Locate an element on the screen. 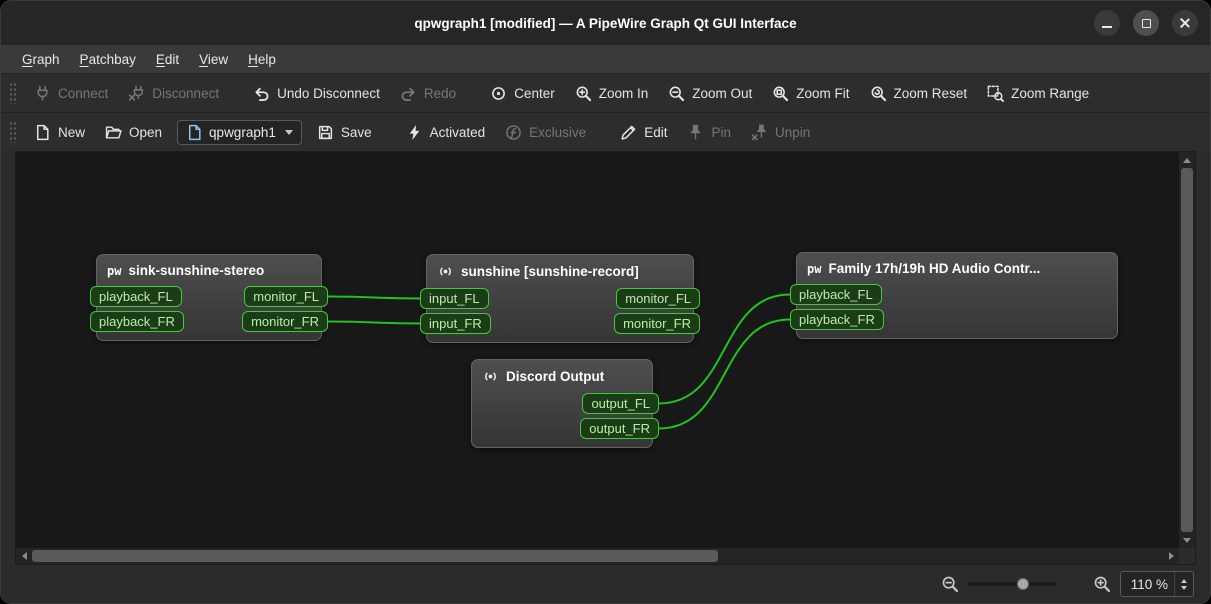 The height and width of the screenshot is (604, 1211). exclusive-icon is located at coordinates (513, 132).